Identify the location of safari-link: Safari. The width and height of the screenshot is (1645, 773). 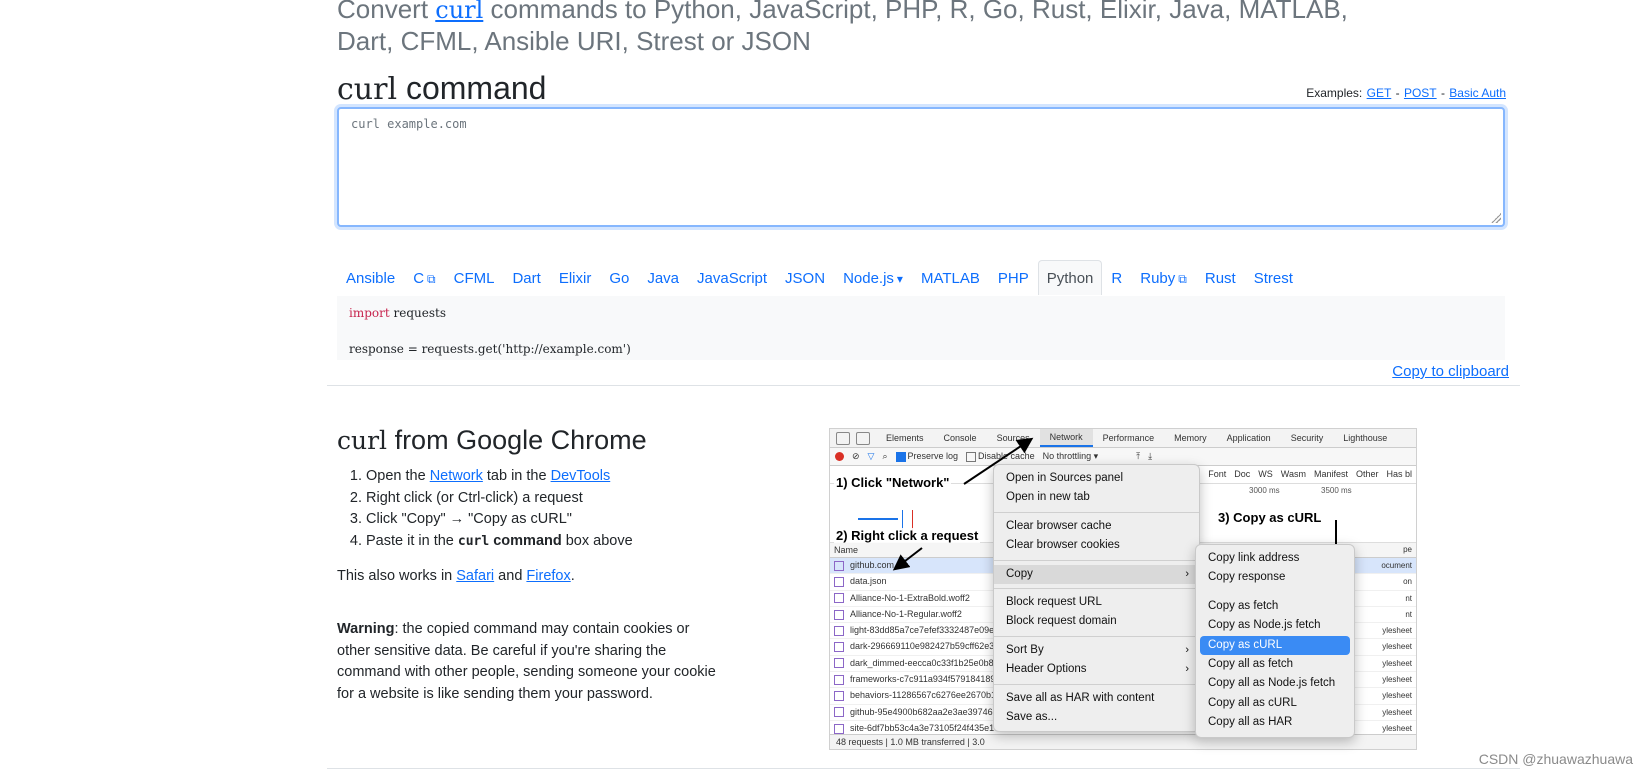
(475, 576).